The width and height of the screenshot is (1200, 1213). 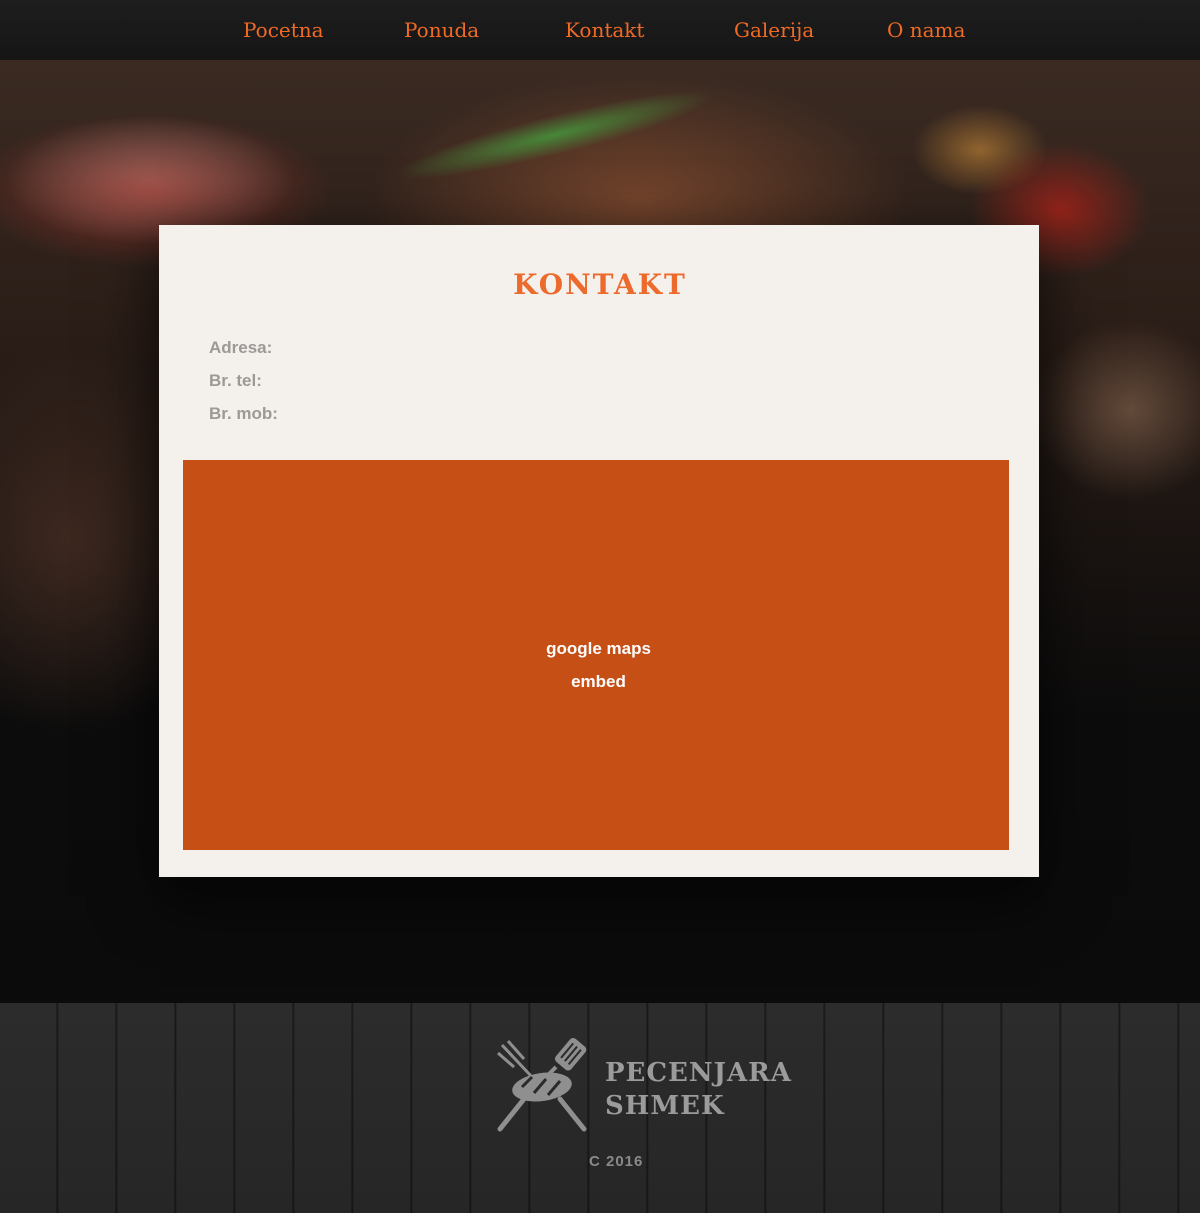 What do you see at coordinates (665, 1106) in the screenshot?
I see `brand-name-line2: SHMEK` at bounding box center [665, 1106].